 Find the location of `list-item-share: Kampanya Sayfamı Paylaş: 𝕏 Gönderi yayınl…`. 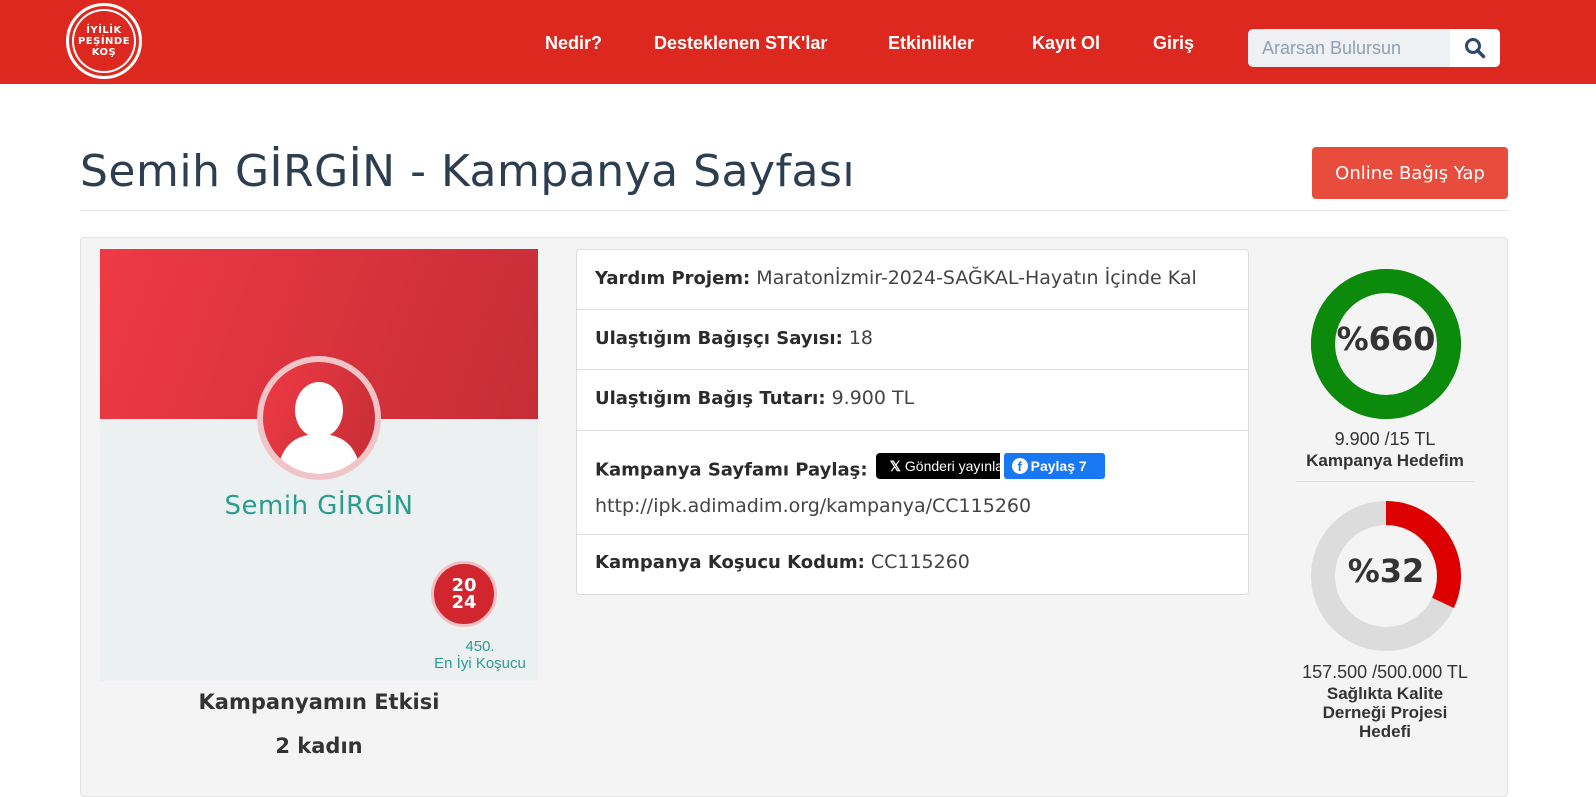

list-item-share: Kampanya Sayfamı Paylaş: 𝕏 Gönderi yayınl… is located at coordinates (912, 483).